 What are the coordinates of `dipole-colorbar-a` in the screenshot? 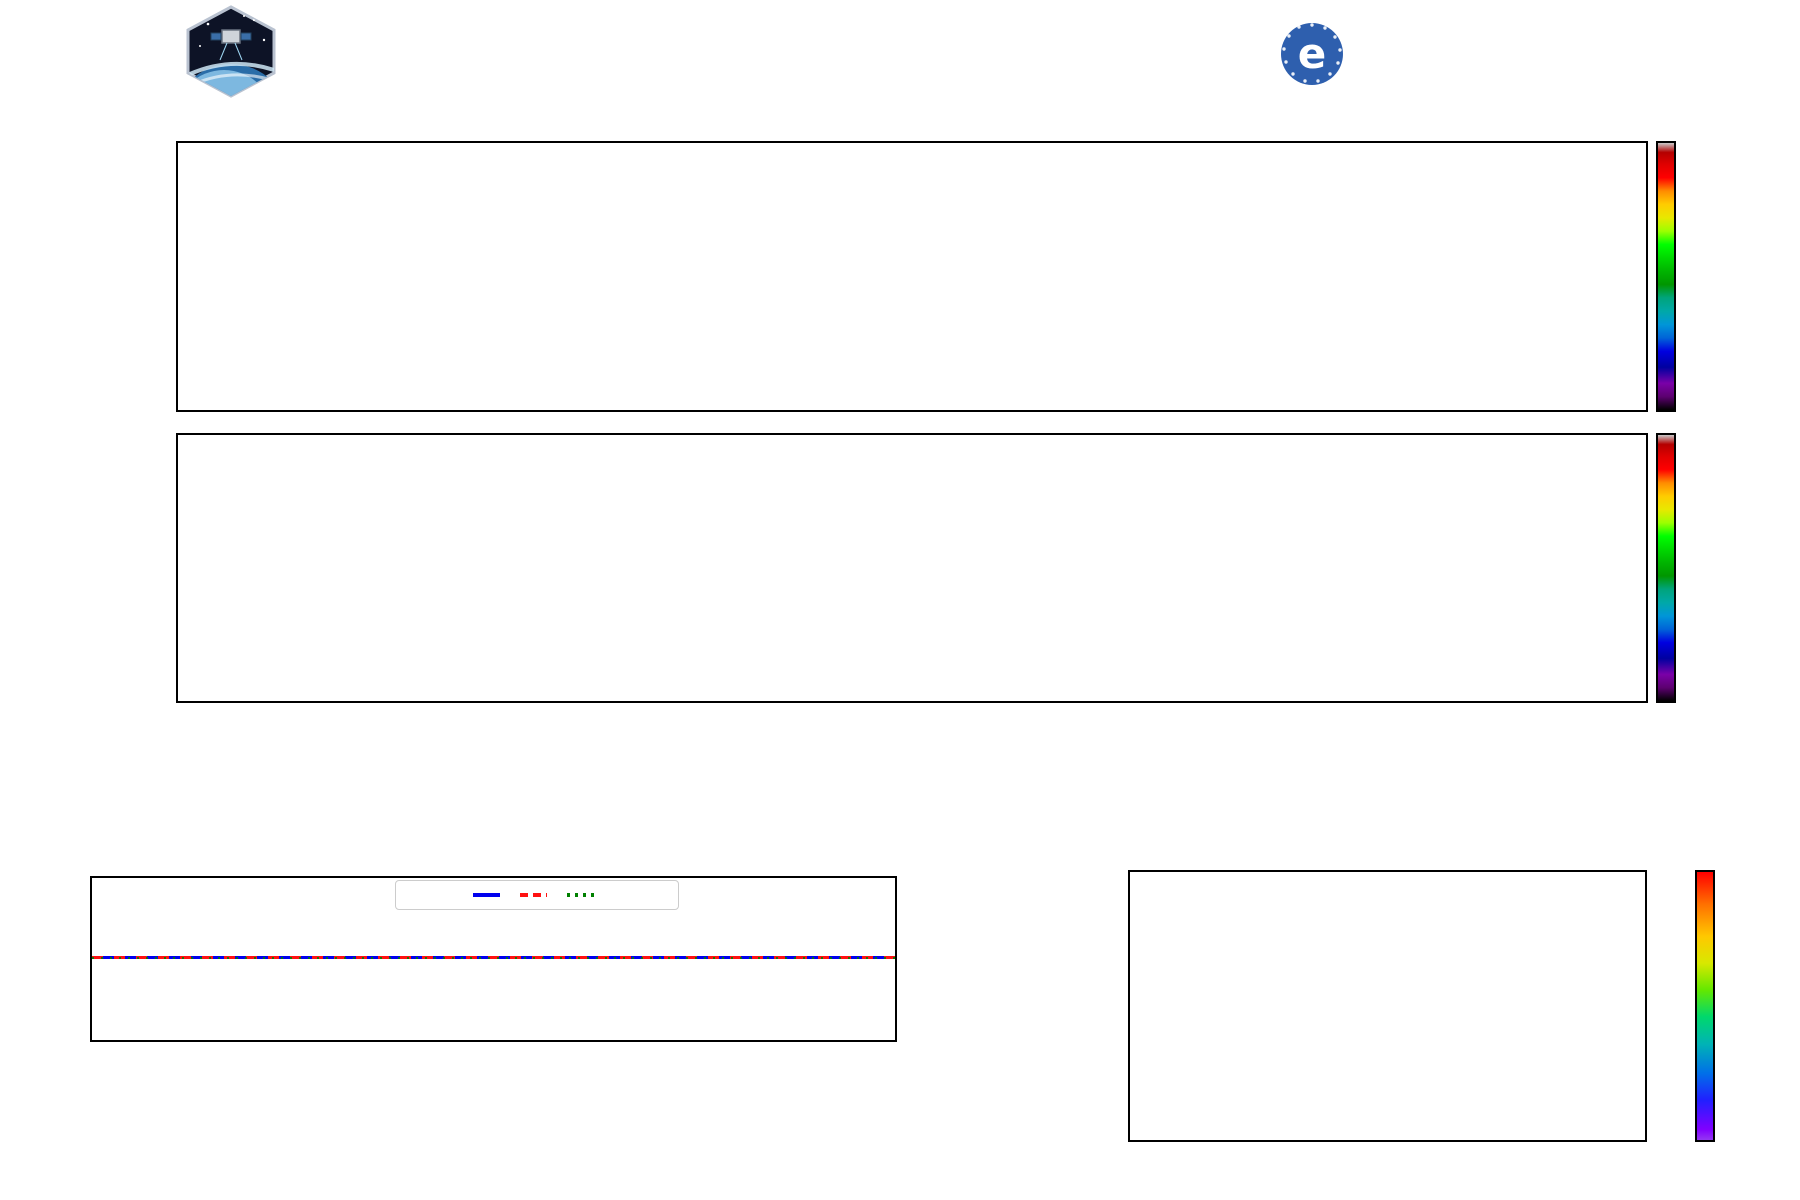 It's located at (1666, 276).